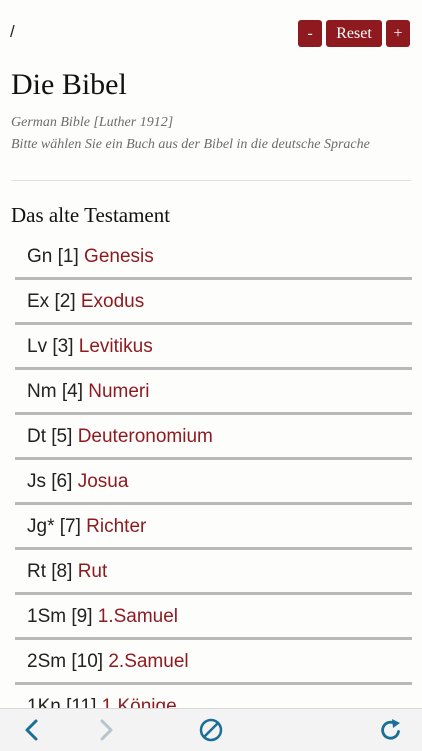 This screenshot has height=751, width=422. What do you see at coordinates (93, 571) in the screenshot?
I see `book-name-link: Rut` at bounding box center [93, 571].